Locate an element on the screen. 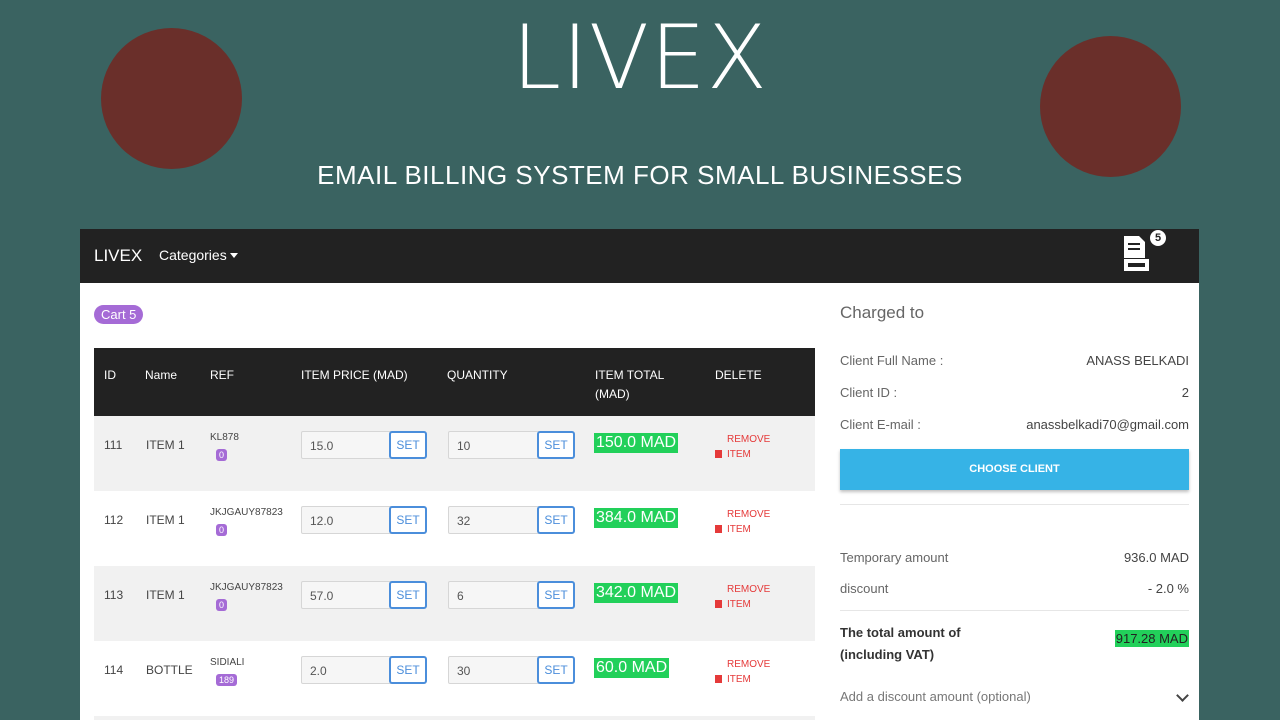  temp-amount-label: Temporary amount is located at coordinates (894, 557).